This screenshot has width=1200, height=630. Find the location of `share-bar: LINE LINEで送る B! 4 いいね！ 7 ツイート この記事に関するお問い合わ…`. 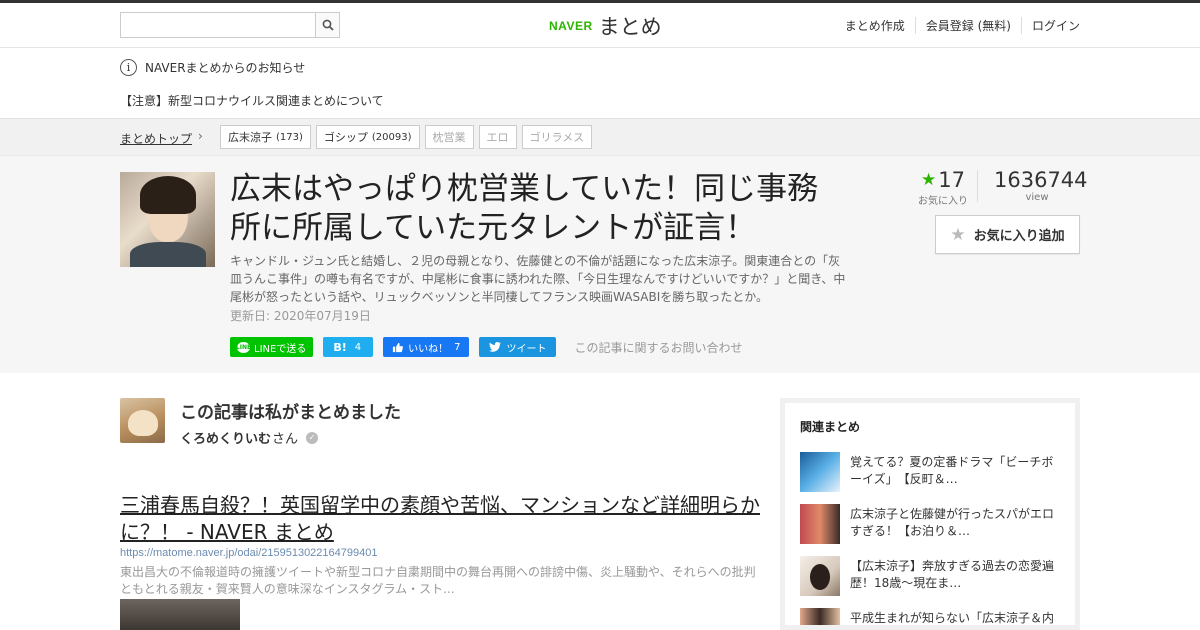

share-bar: LINE LINEで送る B! 4 いいね！ 7 ツイート この記事に関するお問い合わ… is located at coordinates (486, 347).